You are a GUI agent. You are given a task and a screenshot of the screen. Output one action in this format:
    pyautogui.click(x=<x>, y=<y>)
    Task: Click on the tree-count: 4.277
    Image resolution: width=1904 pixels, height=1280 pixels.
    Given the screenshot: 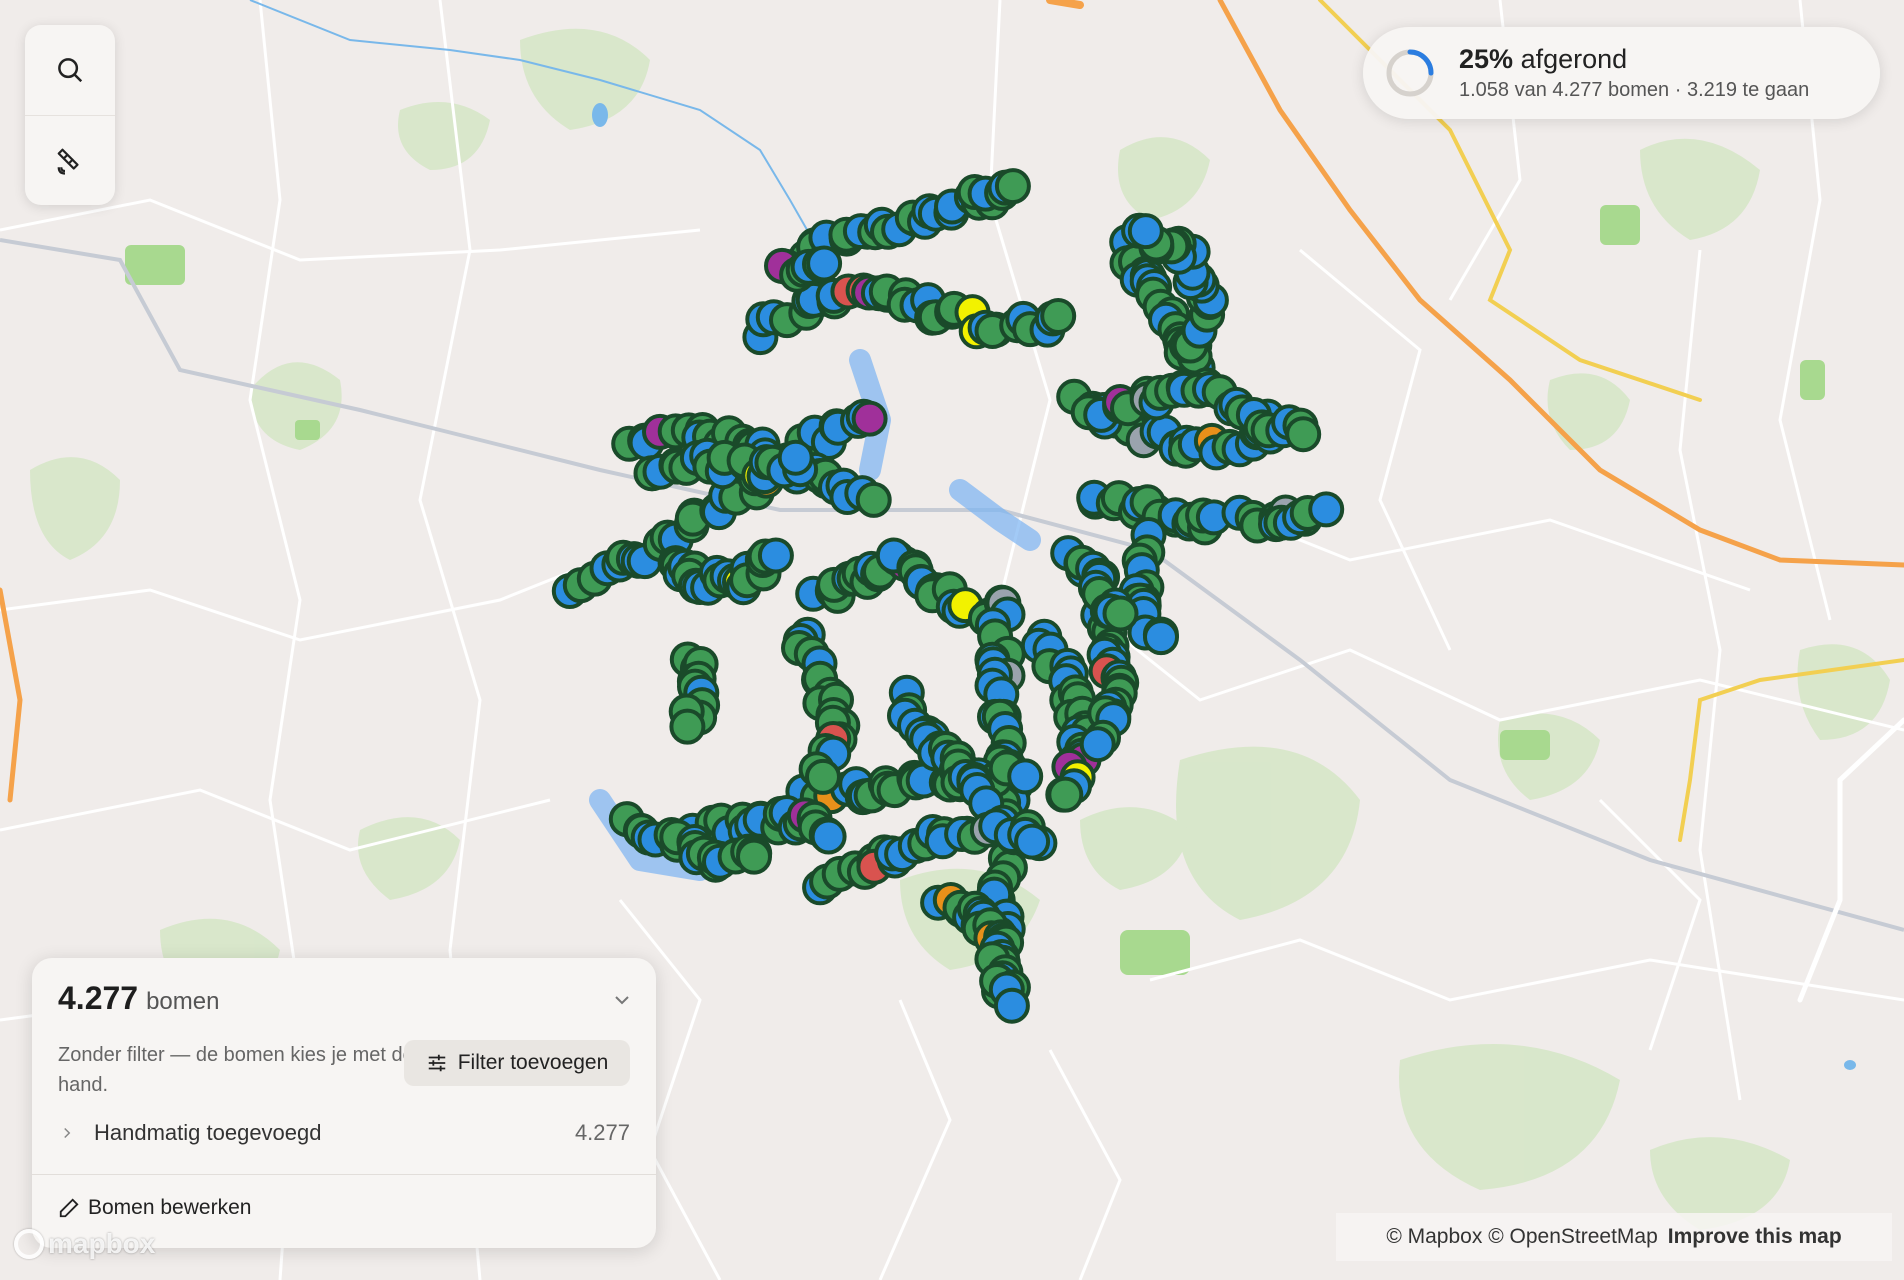 What is the action you would take?
    pyautogui.click(x=98, y=998)
    